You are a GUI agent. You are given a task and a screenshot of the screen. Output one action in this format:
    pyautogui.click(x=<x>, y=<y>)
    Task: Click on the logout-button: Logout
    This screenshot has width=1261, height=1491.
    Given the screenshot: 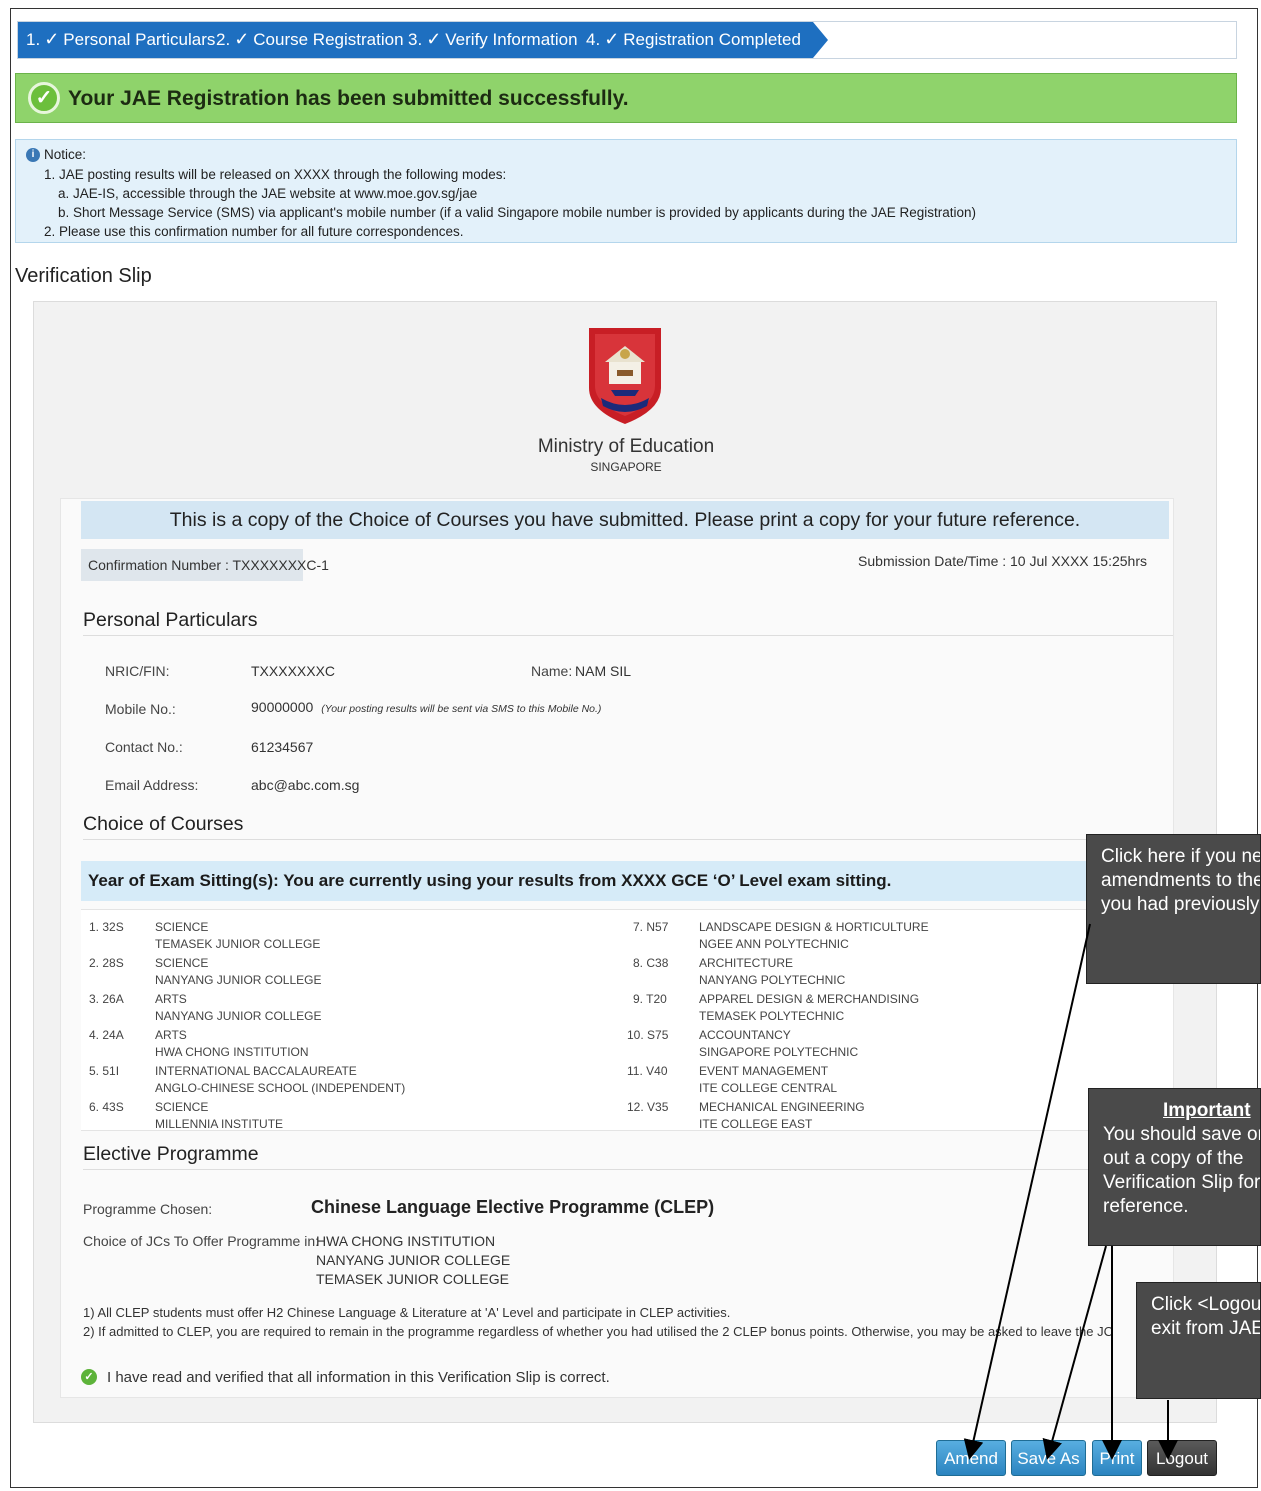 What is the action you would take?
    pyautogui.click(x=1182, y=1458)
    